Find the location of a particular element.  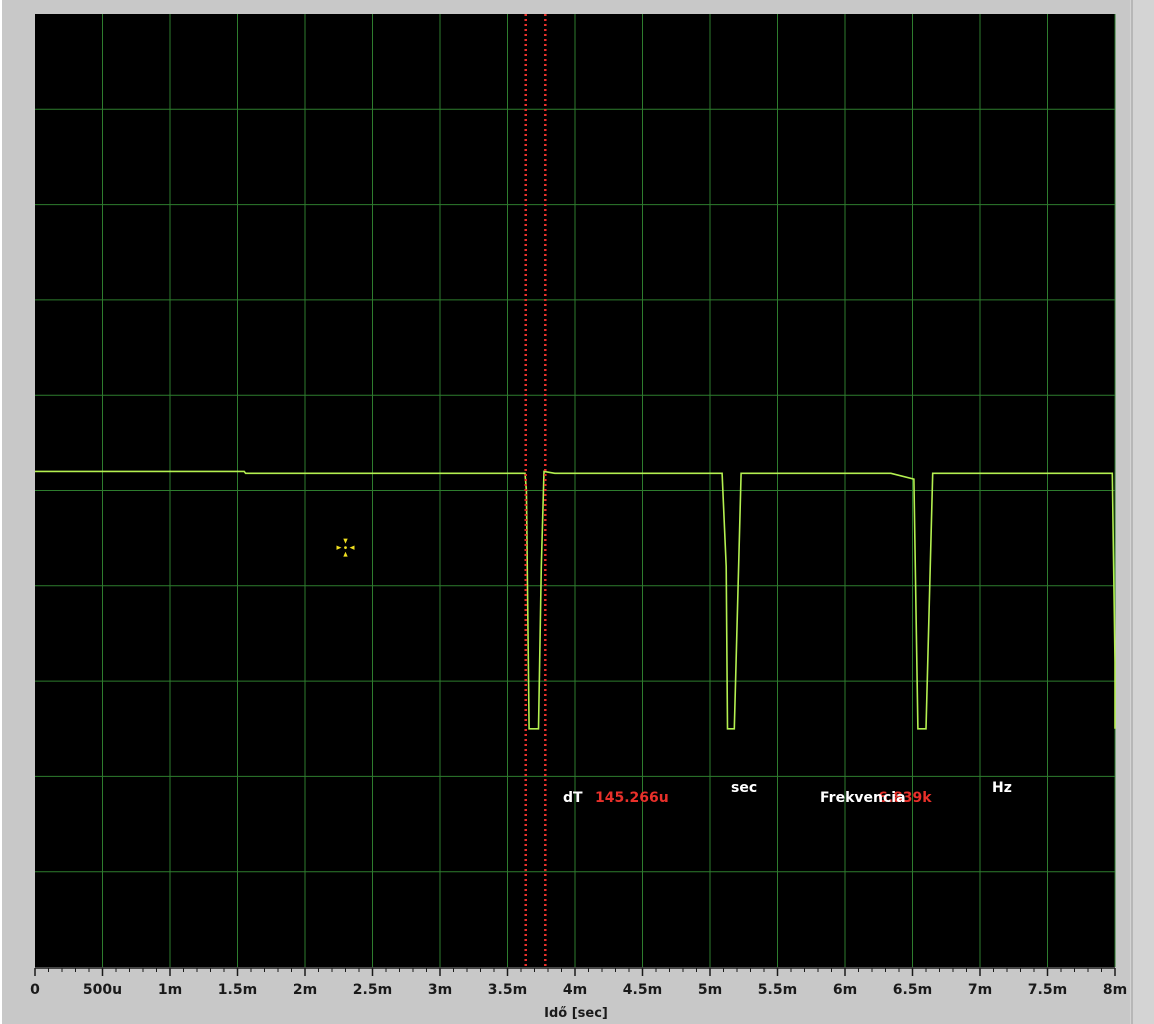

x-tick-label: 1.5m is located at coordinates (237, 990).